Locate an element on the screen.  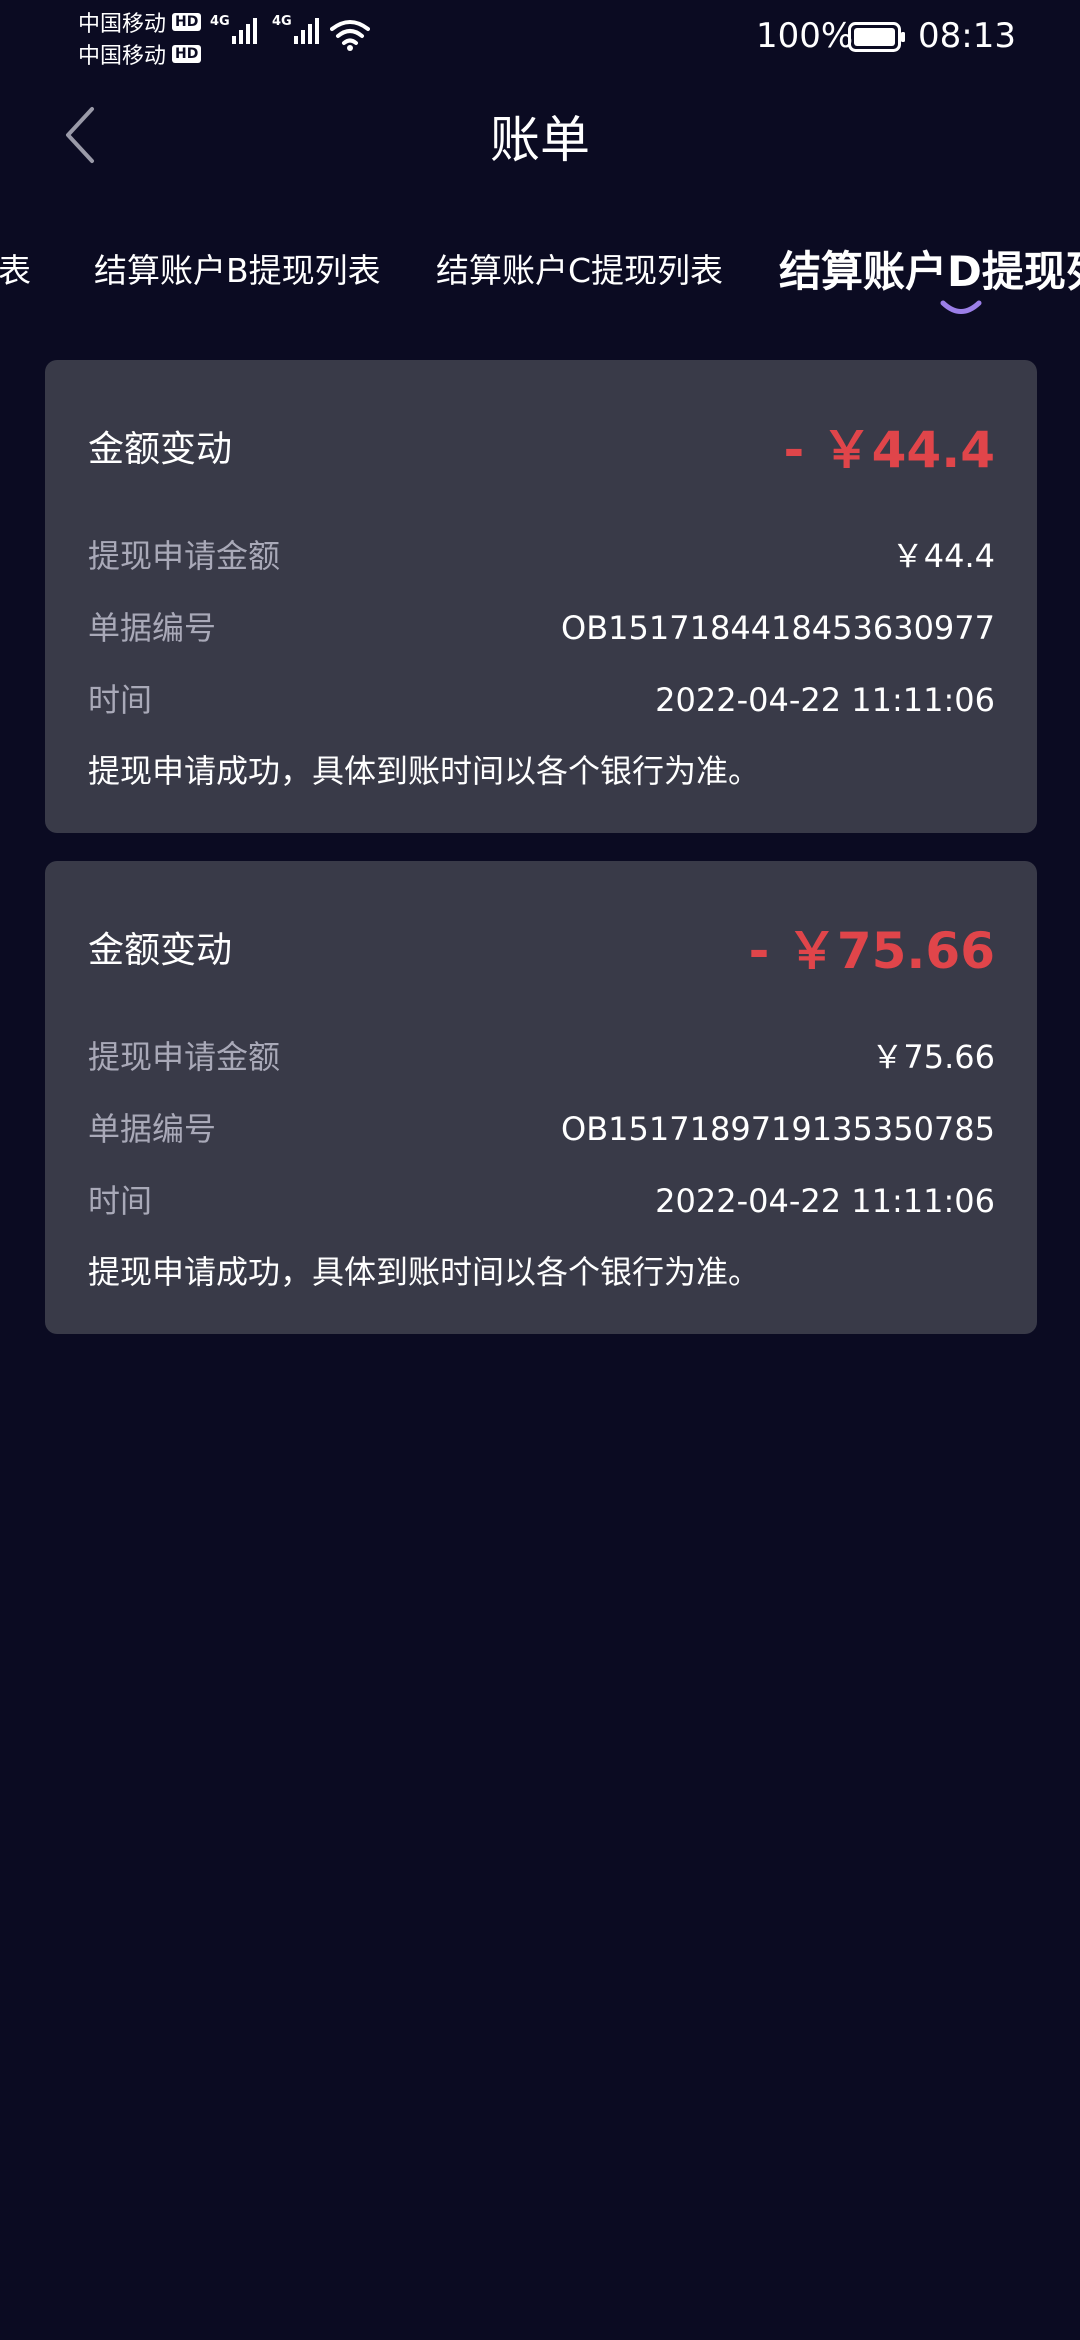
tab-a-partial: 表 is located at coordinates (15, 268).